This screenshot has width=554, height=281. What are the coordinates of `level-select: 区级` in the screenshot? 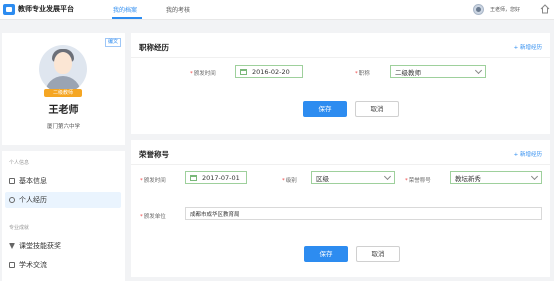 It's located at (353, 177).